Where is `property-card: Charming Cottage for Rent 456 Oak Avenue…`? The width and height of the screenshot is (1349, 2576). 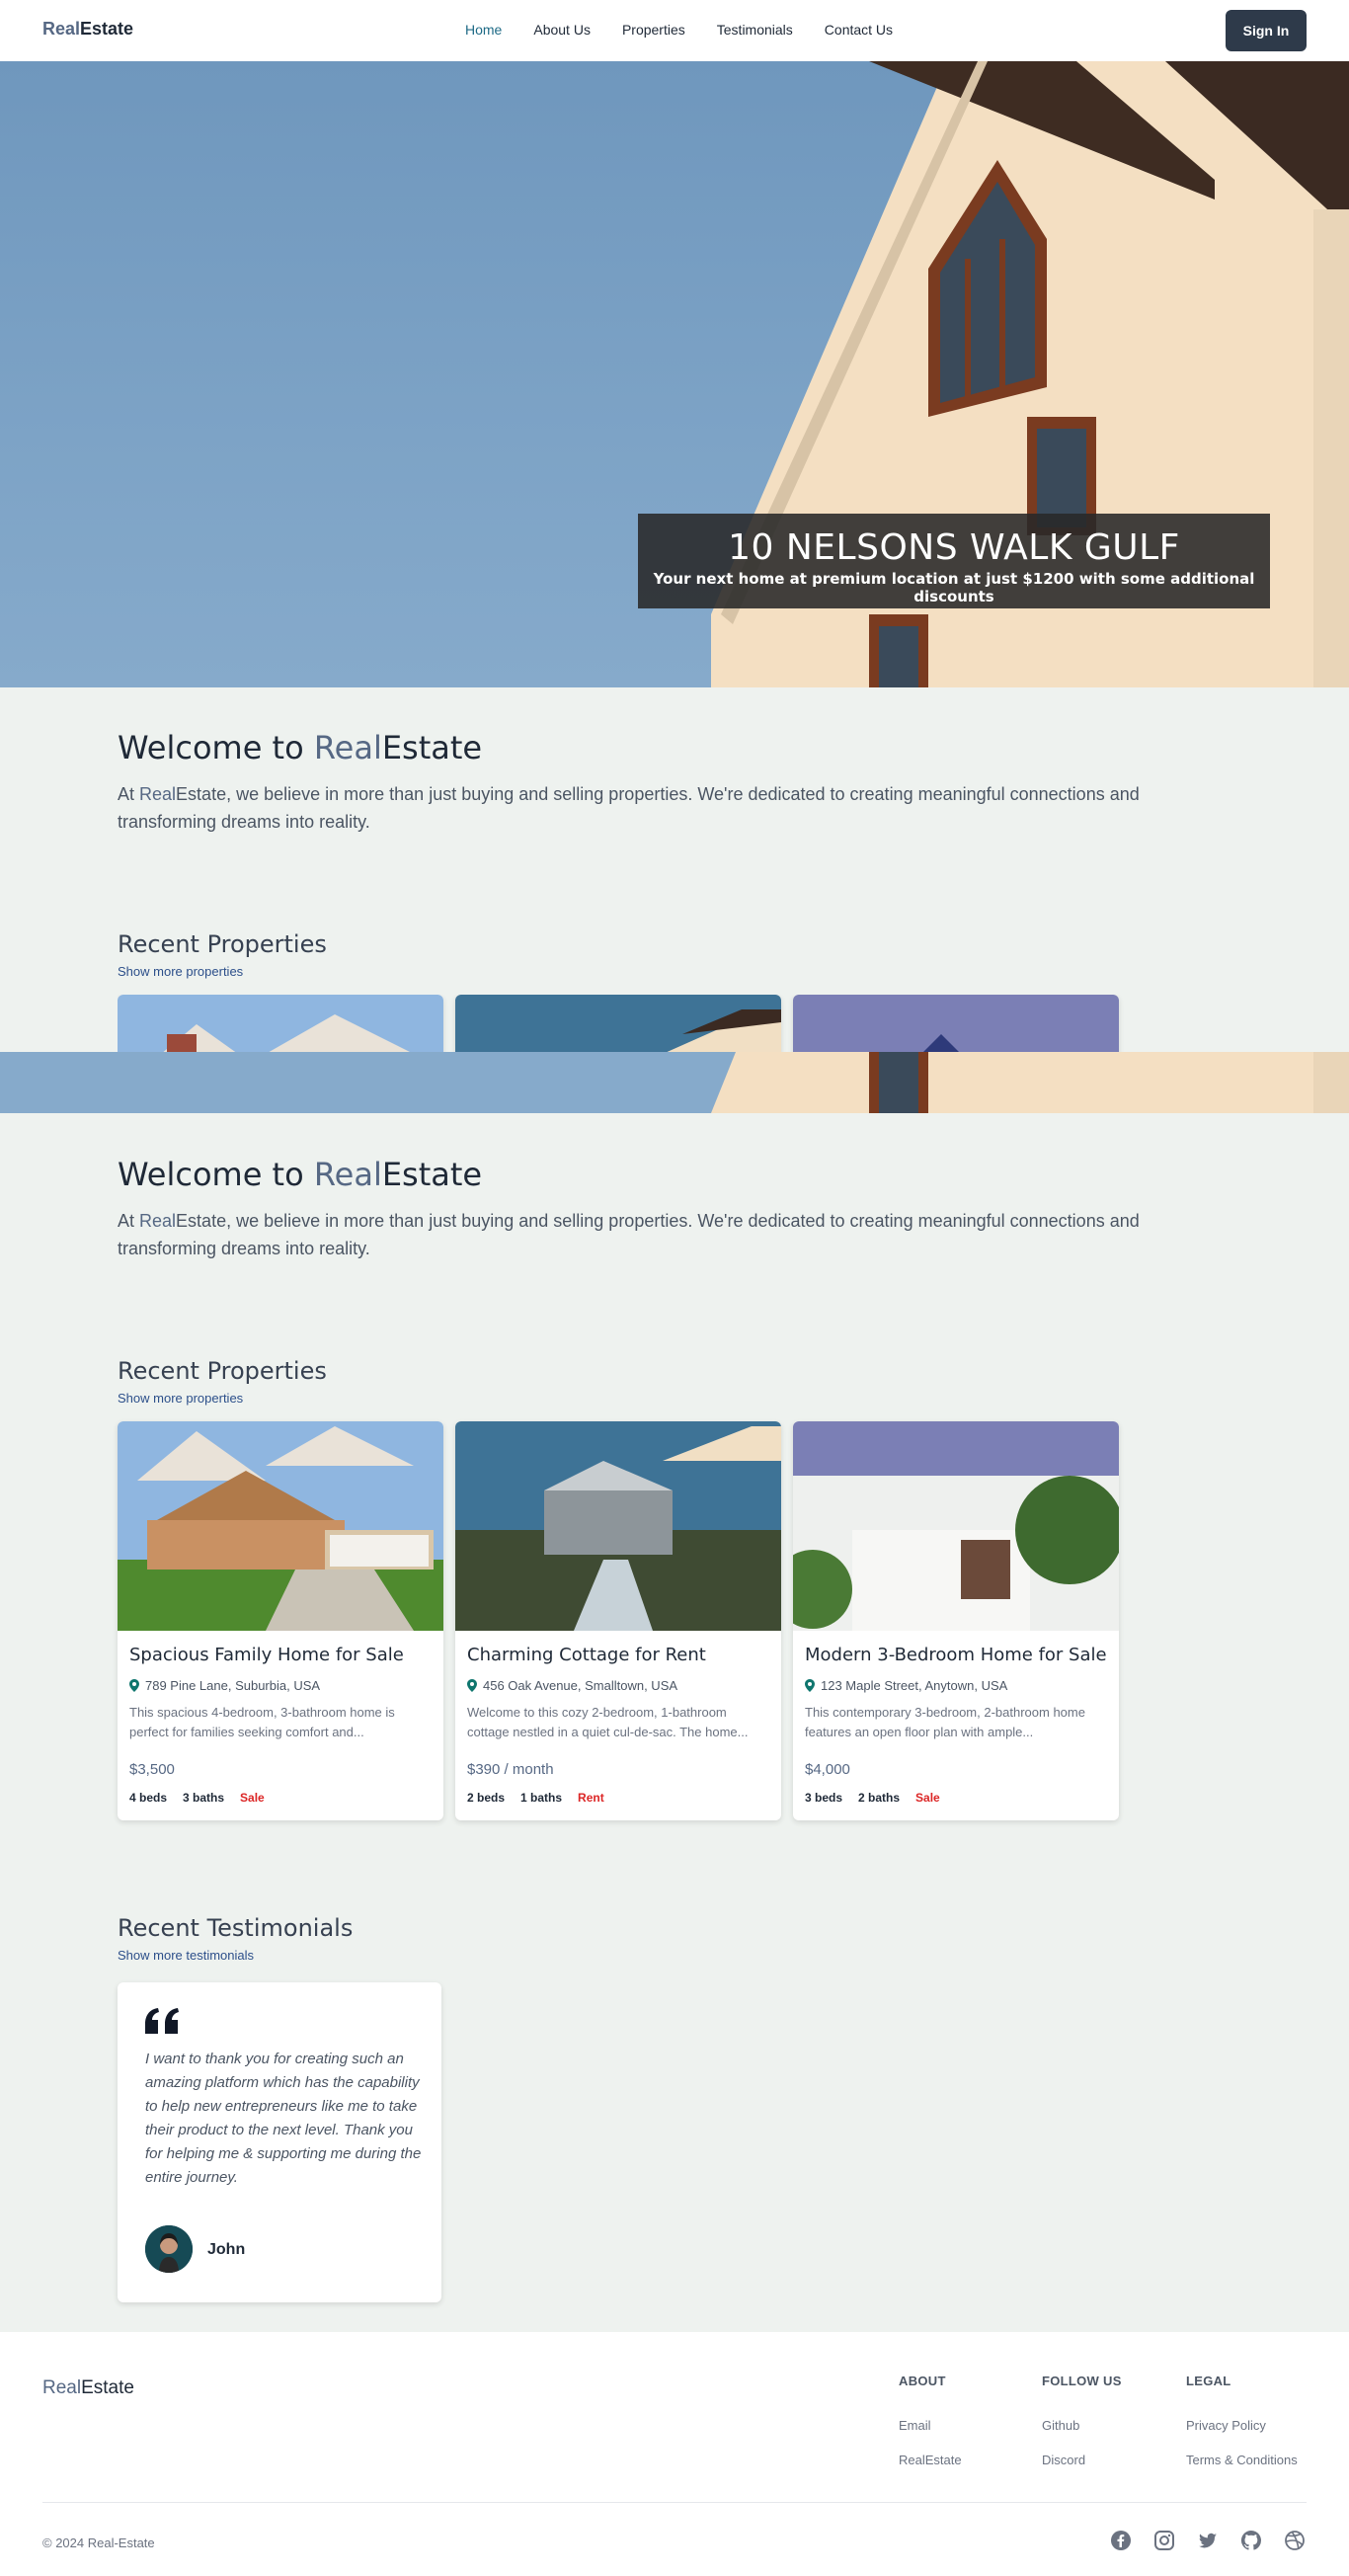
property-card: Charming Cottage for Rent 456 Oak Avenue… is located at coordinates (618, 1620).